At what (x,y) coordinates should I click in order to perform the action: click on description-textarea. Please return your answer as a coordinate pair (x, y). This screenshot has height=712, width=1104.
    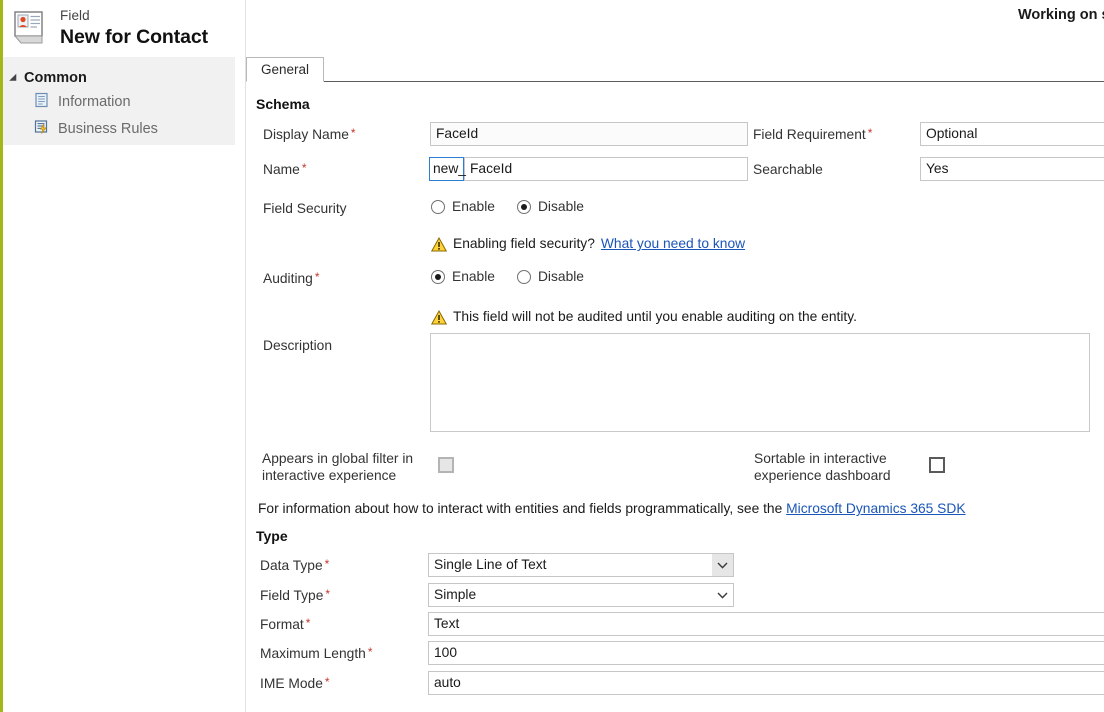
    Looking at the image, I should click on (760, 382).